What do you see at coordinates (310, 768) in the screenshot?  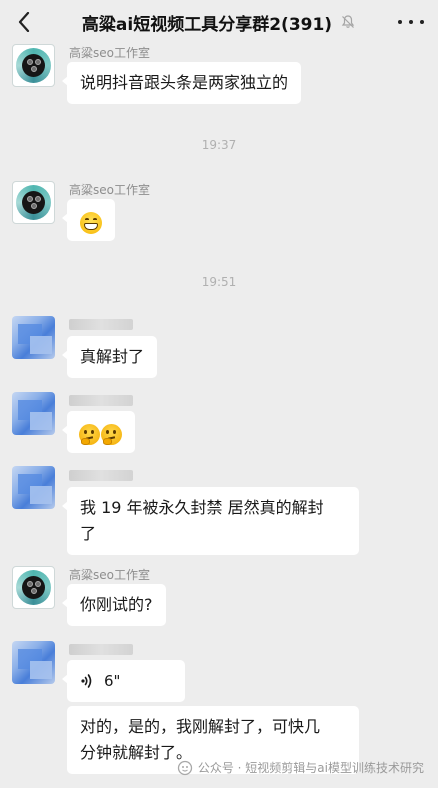 I see `watermark-text: 公众号 · 短视频剪辑与ai模型训练技术研究` at bounding box center [310, 768].